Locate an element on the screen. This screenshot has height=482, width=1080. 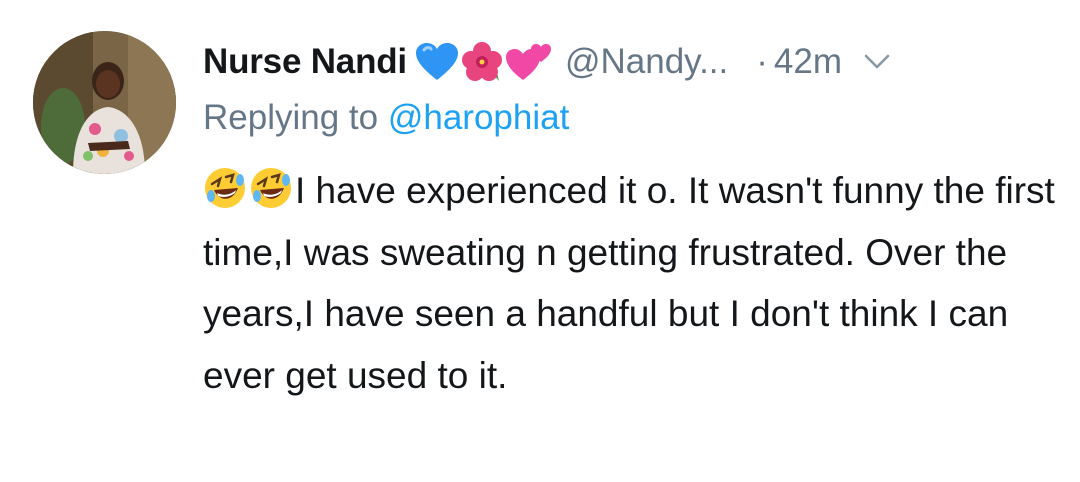
reply-handle-link: @harophiat is located at coordinates (478, 117).